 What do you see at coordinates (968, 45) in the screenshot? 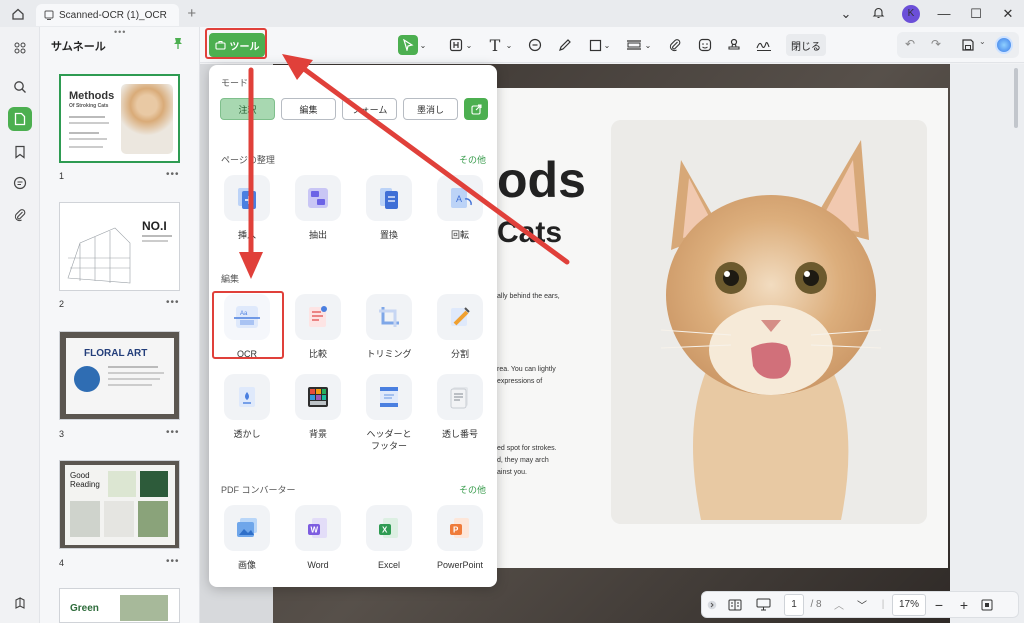
I see `save-icon` at bounding box center [968, 45].